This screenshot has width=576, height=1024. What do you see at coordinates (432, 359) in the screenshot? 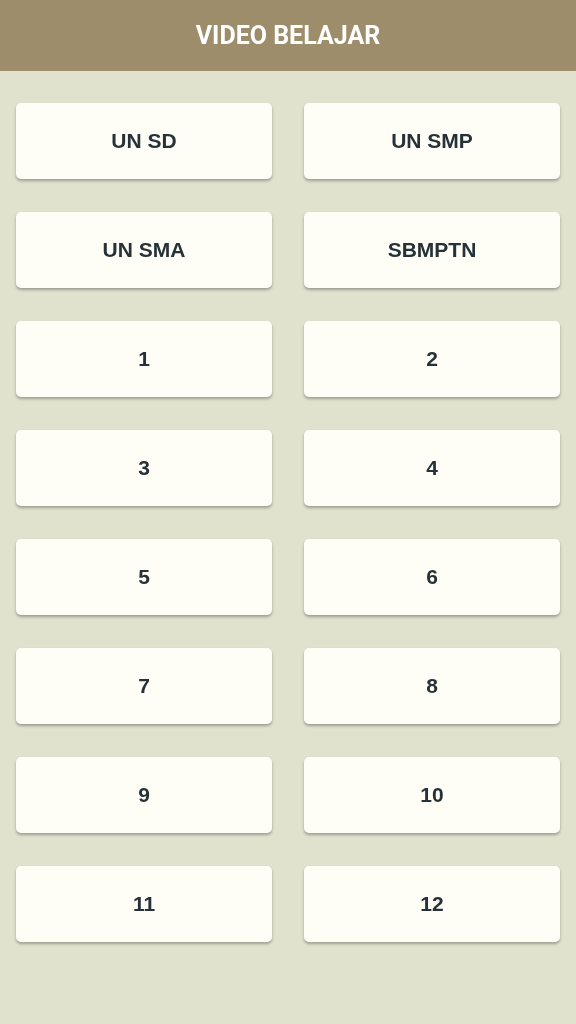
I see `category-button: 2` at bounding box center [432, 359].